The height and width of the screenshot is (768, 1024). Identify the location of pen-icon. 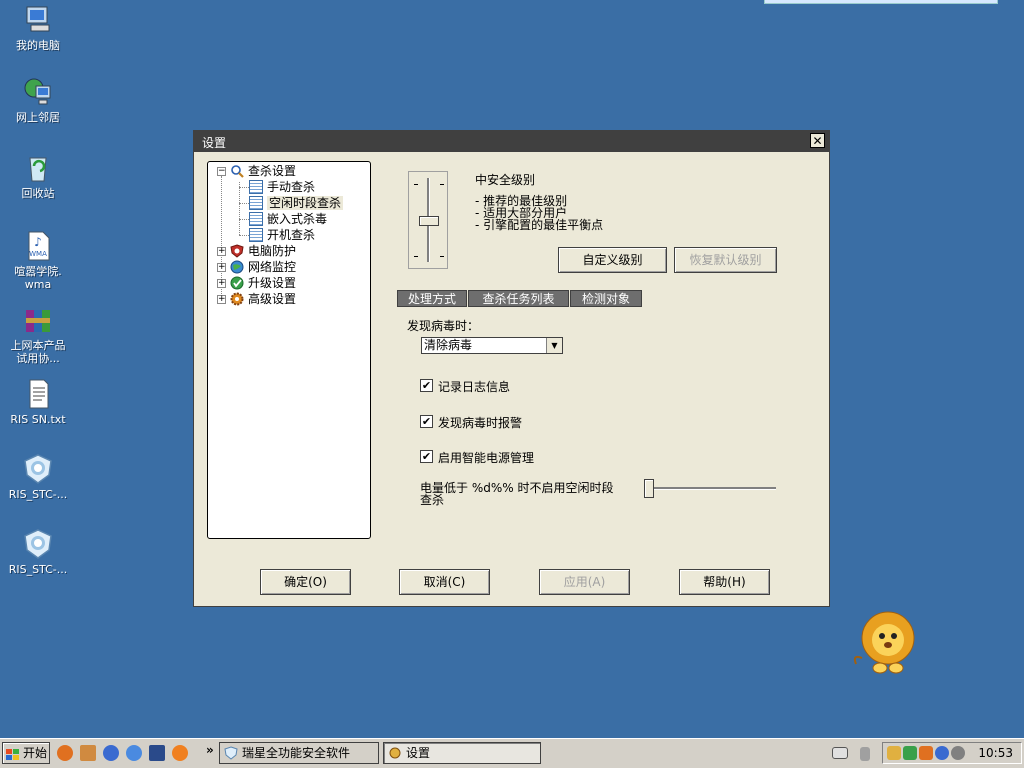
(865, 754).